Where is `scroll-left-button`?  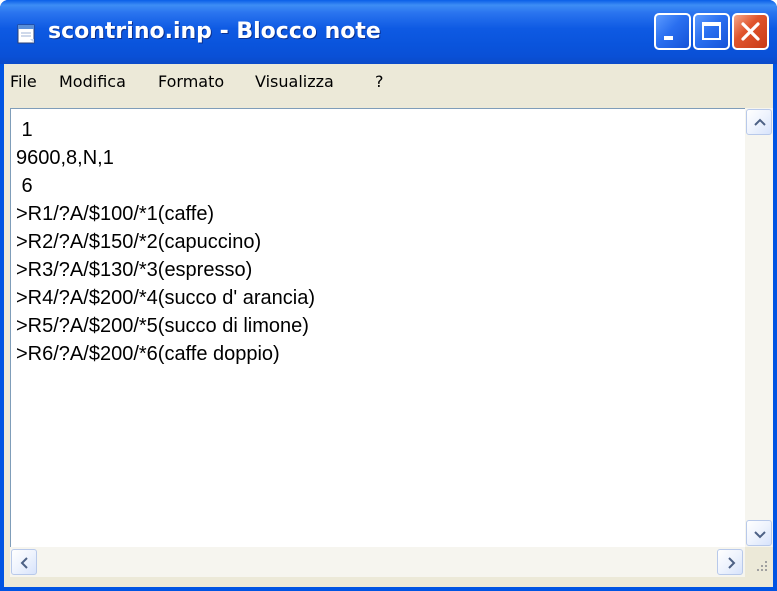 scroll-left-button is located at coordinates (24, 562).